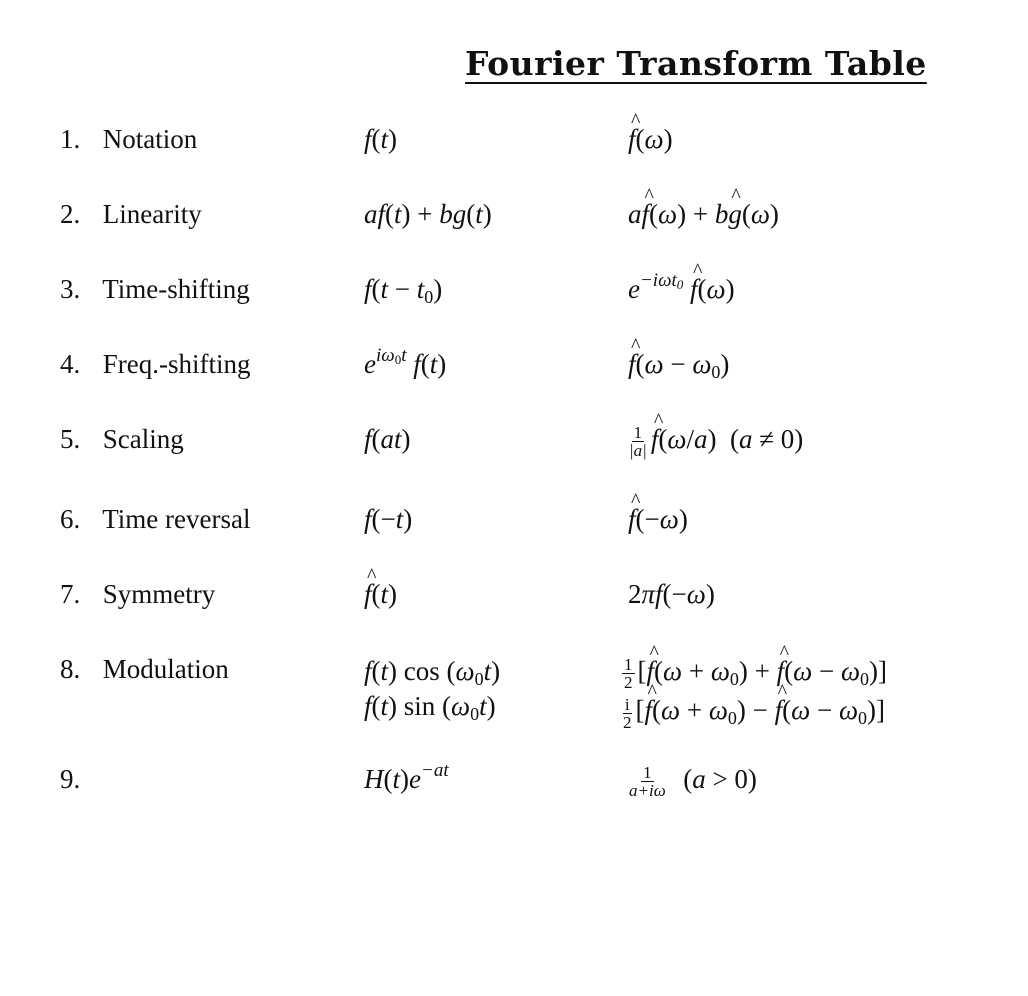 Image resolution: width=1028 pixels, height=996 pixels. Describe the element at coordinates (428, 214) in the screenshot. I see `time-domain-expr: af(t) + bg(t)` at that location.